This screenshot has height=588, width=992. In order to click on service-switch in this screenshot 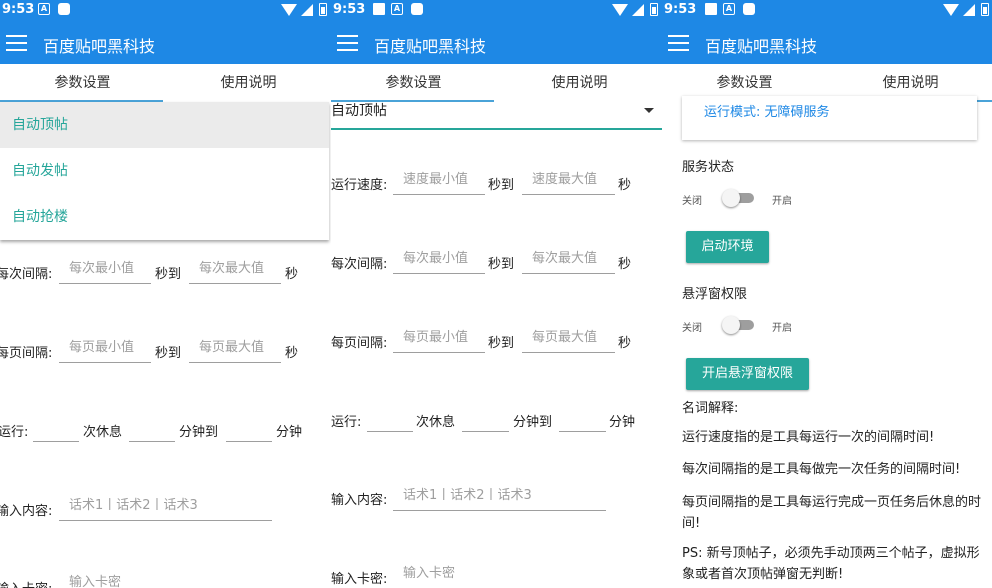, I will do `click(738, 198)`.